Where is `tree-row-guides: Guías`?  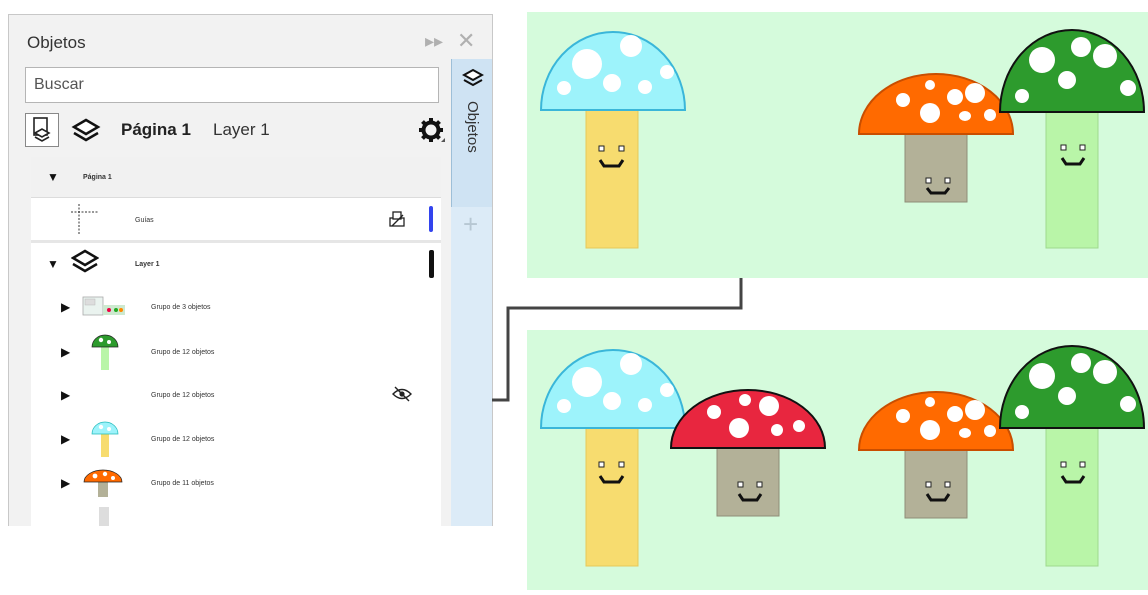
tree-row-guides: Guías is located at coordinates (236, 220).